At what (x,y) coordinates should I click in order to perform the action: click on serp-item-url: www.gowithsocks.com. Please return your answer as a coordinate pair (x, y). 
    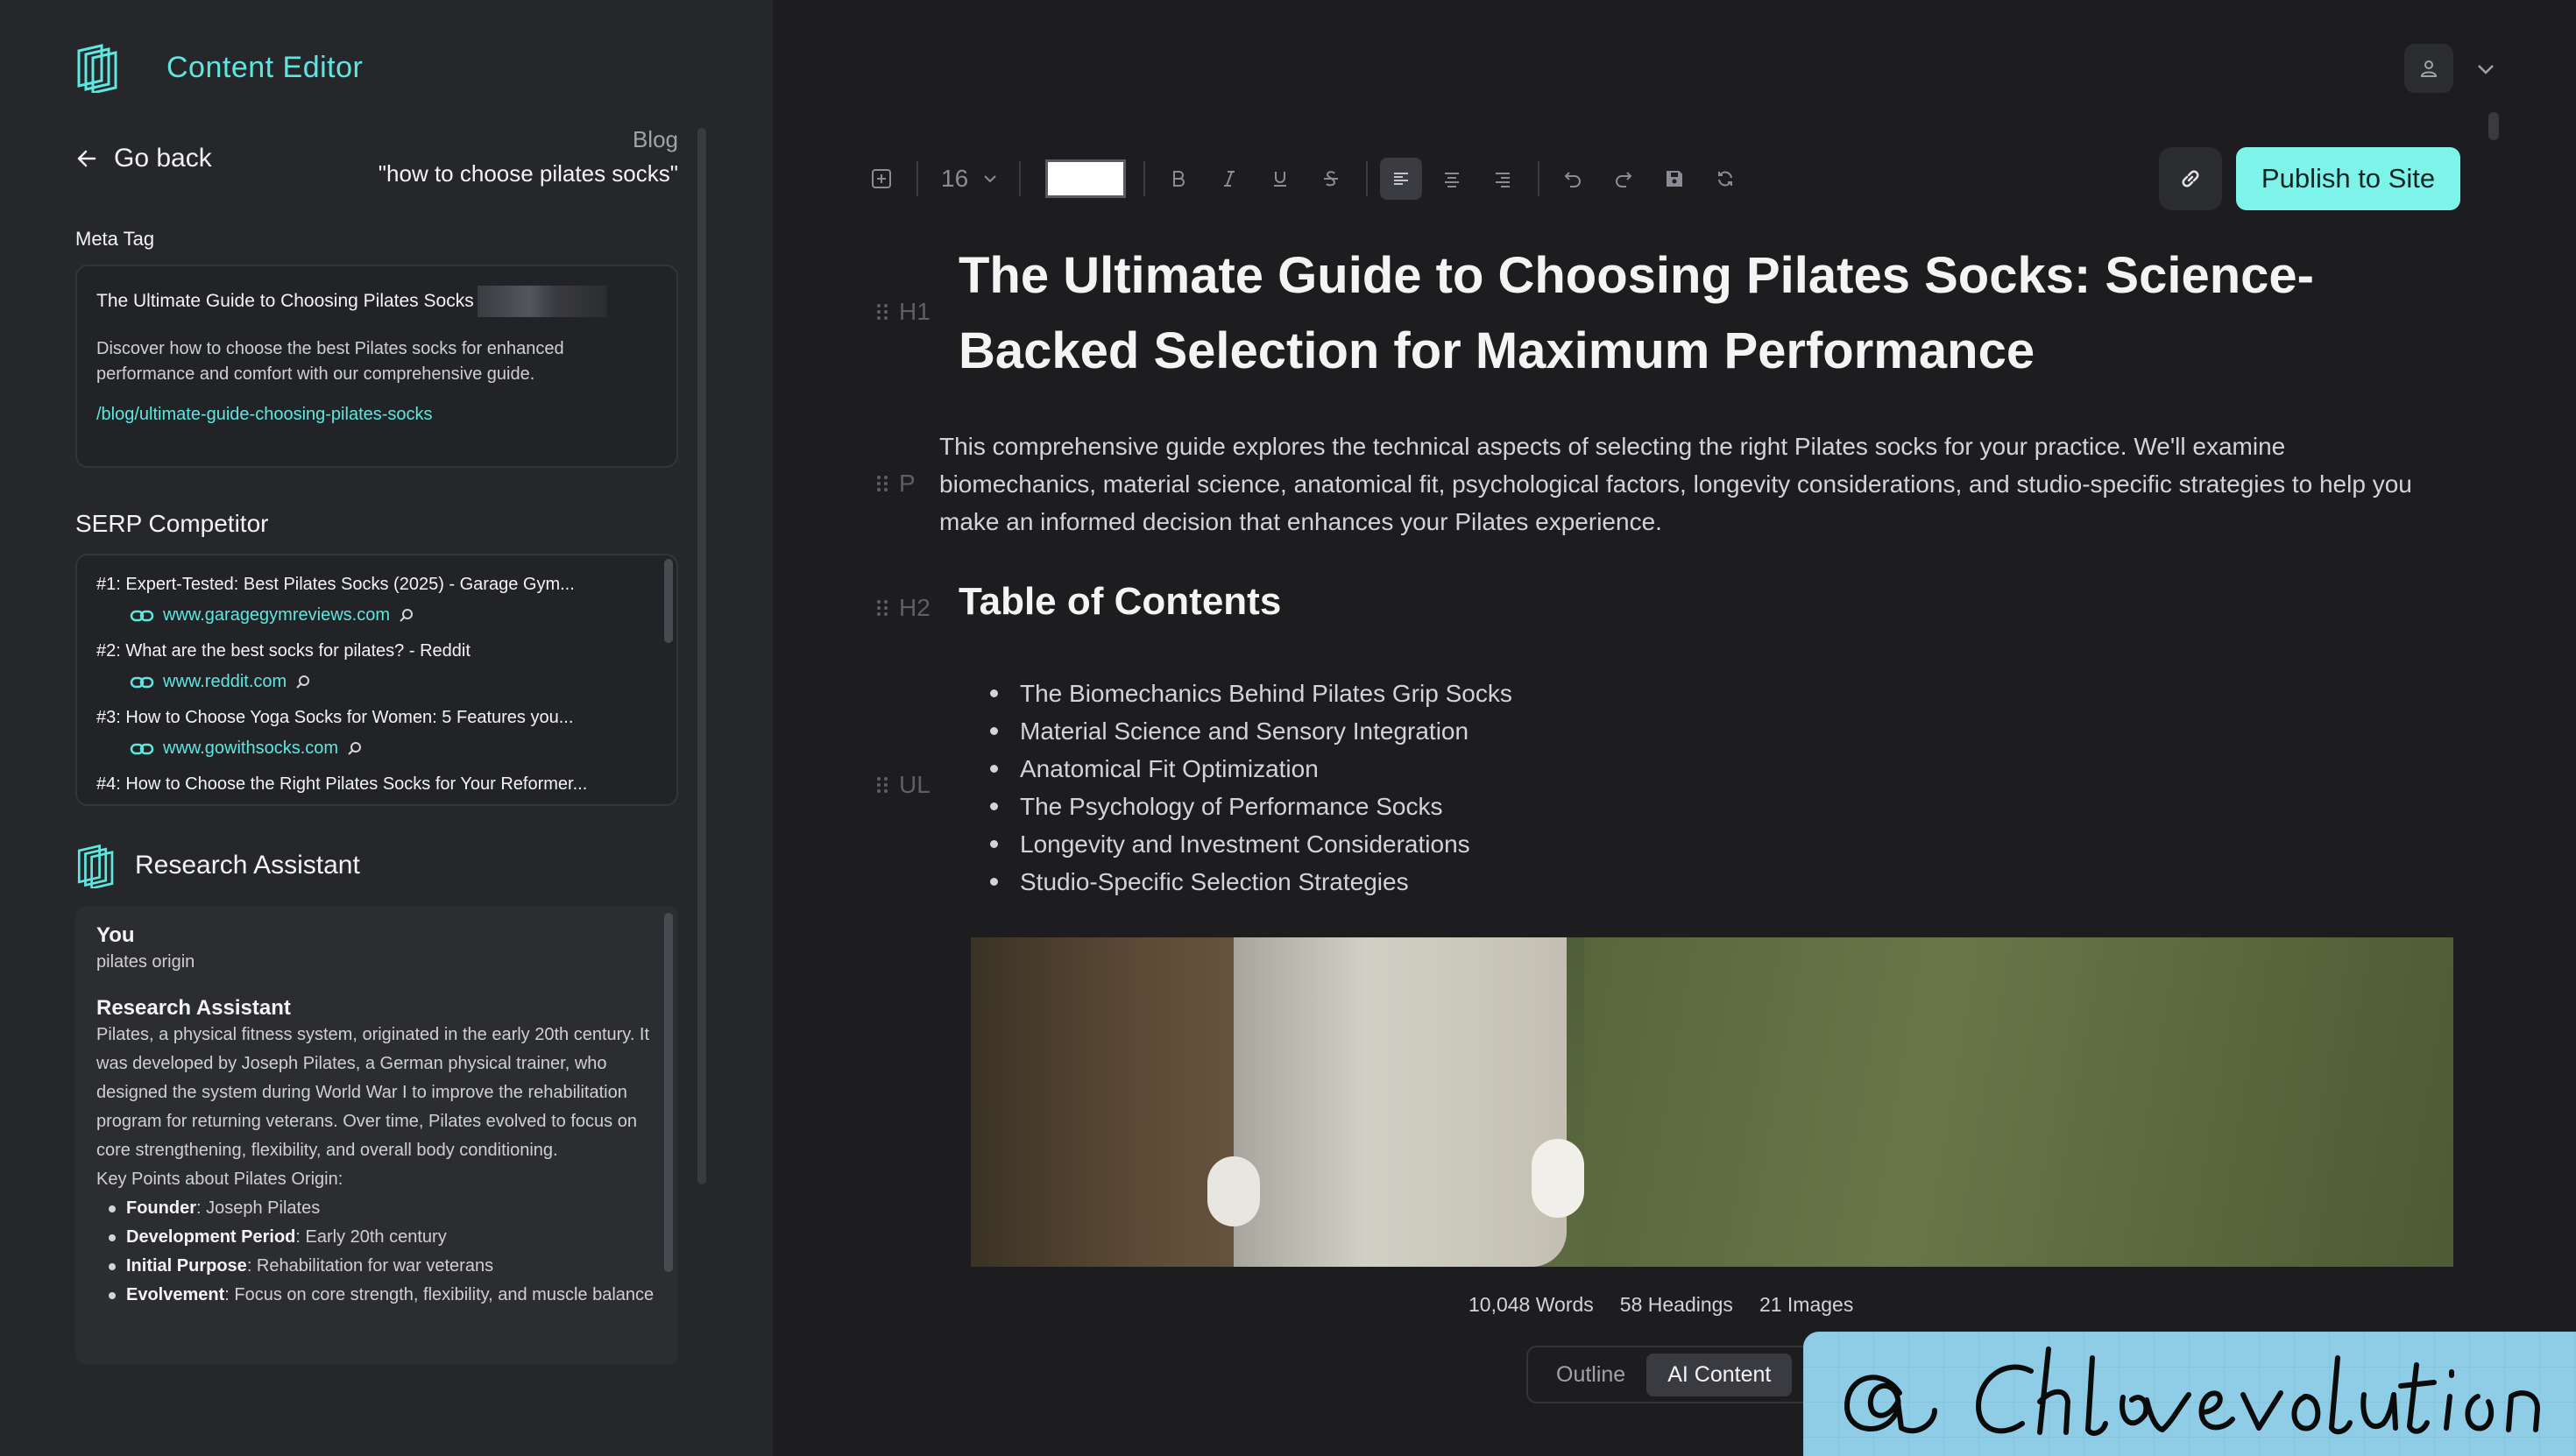
    Looking at the image, I should click on (393, 749).